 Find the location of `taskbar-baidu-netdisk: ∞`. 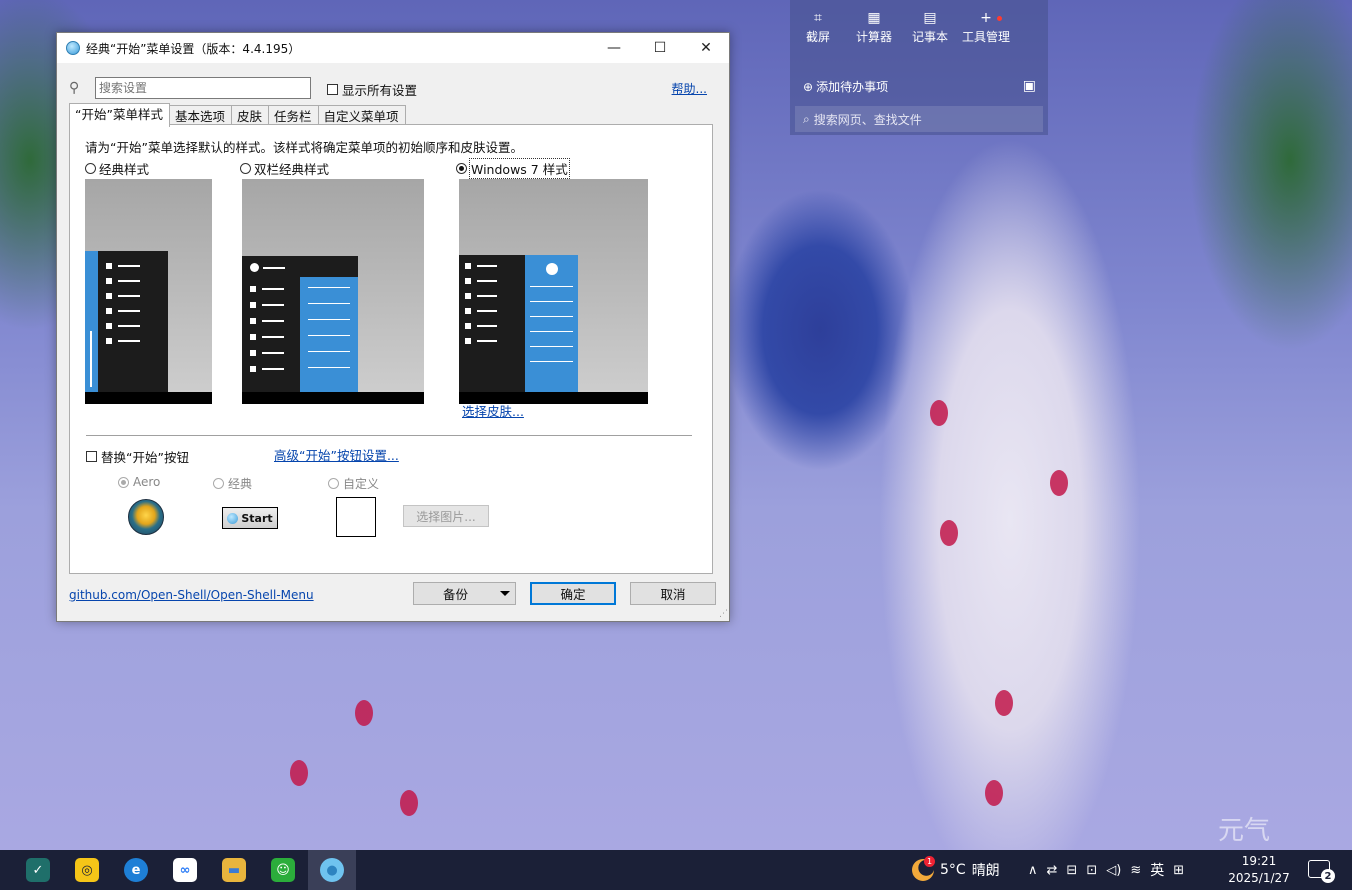

taskbar-baidu-netdisk: ∞ is located at coordinates (185, 870).